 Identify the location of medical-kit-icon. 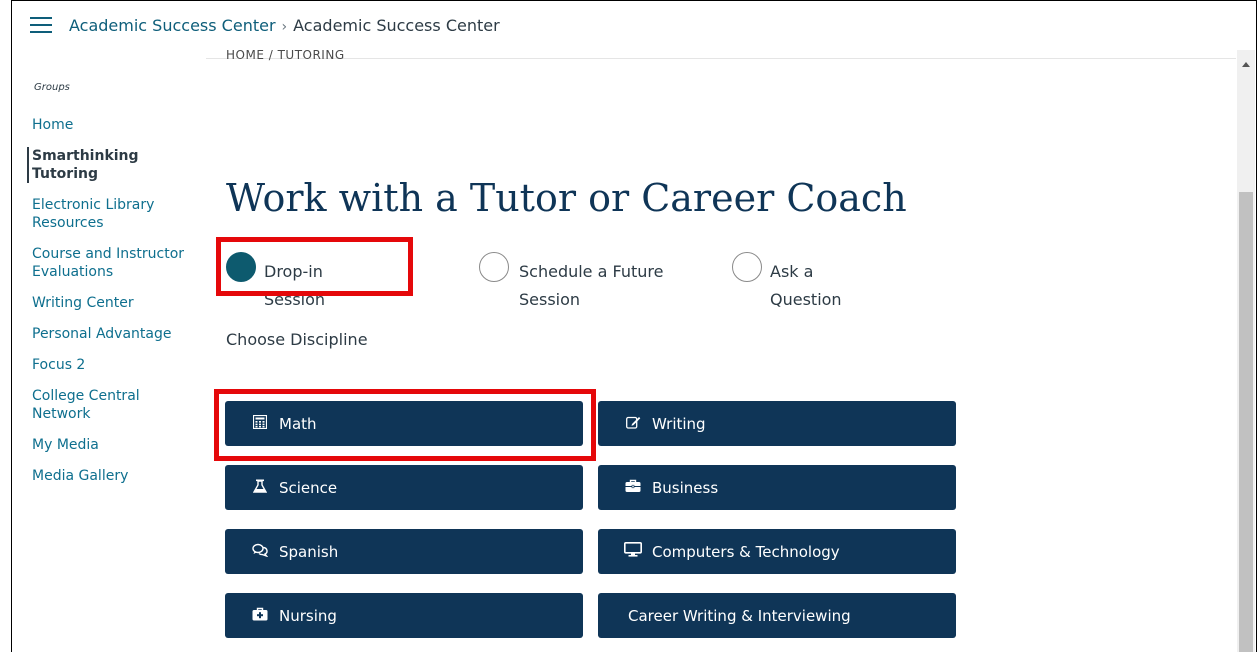
(260, 616).